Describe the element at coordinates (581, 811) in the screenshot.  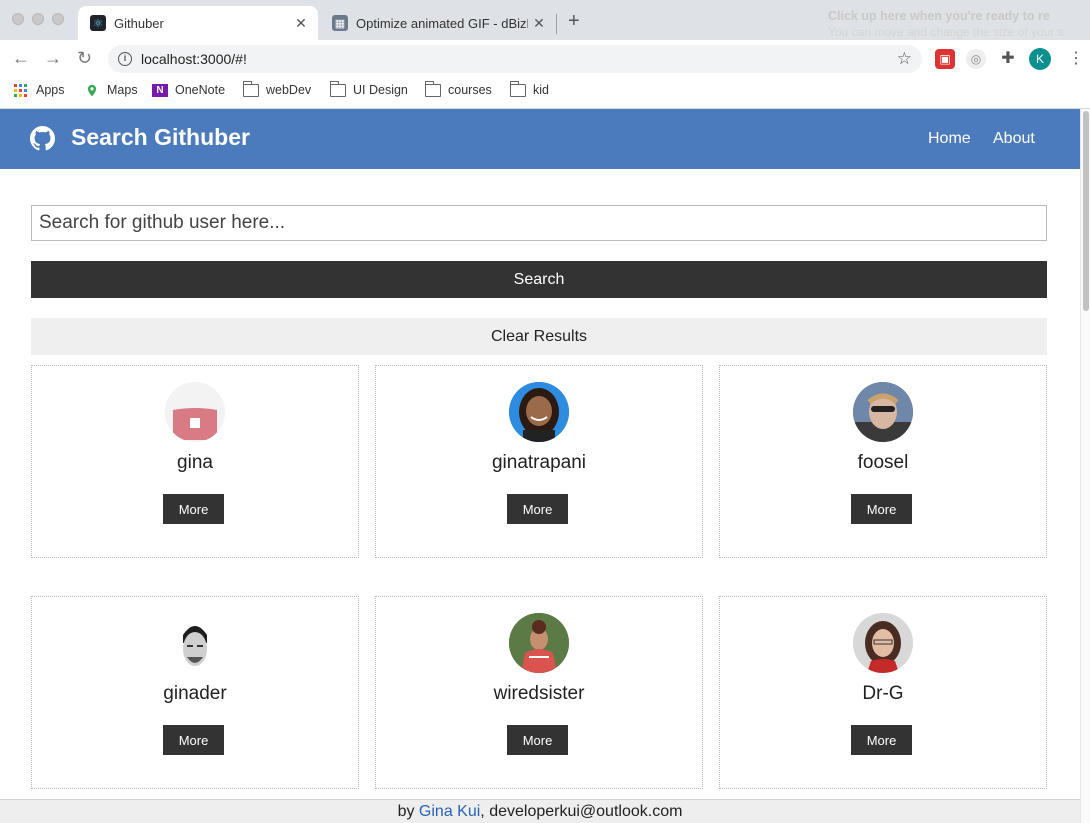
I see `footer-email: , developerkui@outlook.com` at that location.